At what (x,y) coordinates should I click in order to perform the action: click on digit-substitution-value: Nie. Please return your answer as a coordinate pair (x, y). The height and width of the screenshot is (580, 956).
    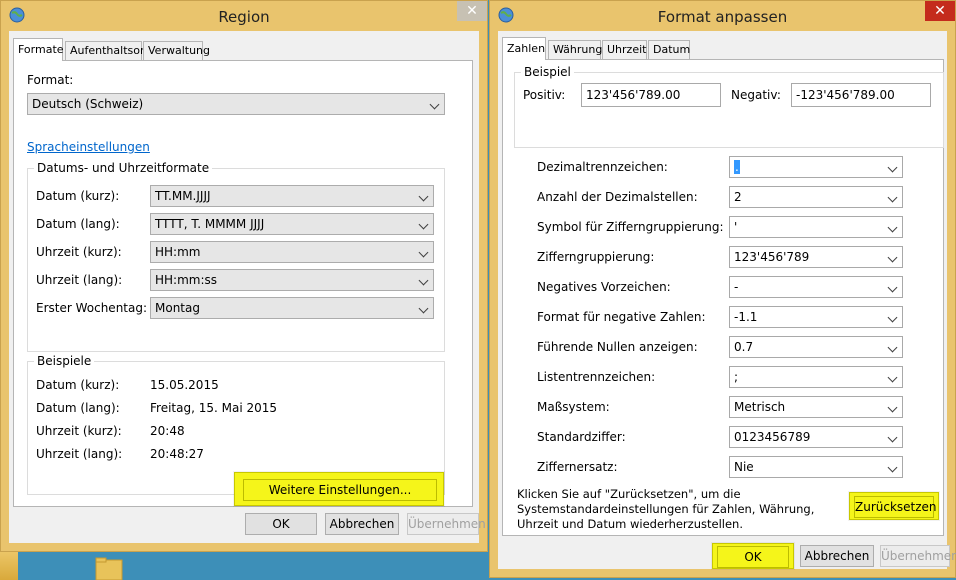
    Looking at the image, I should click on (744, 467).